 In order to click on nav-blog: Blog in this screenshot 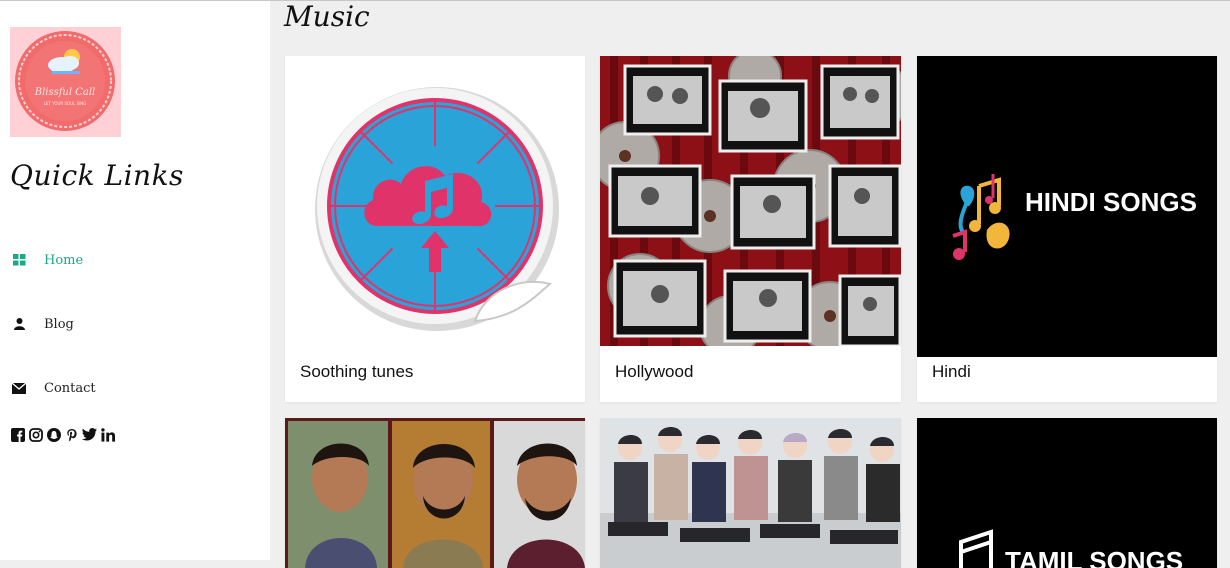, I will do `click(43, 324)`.